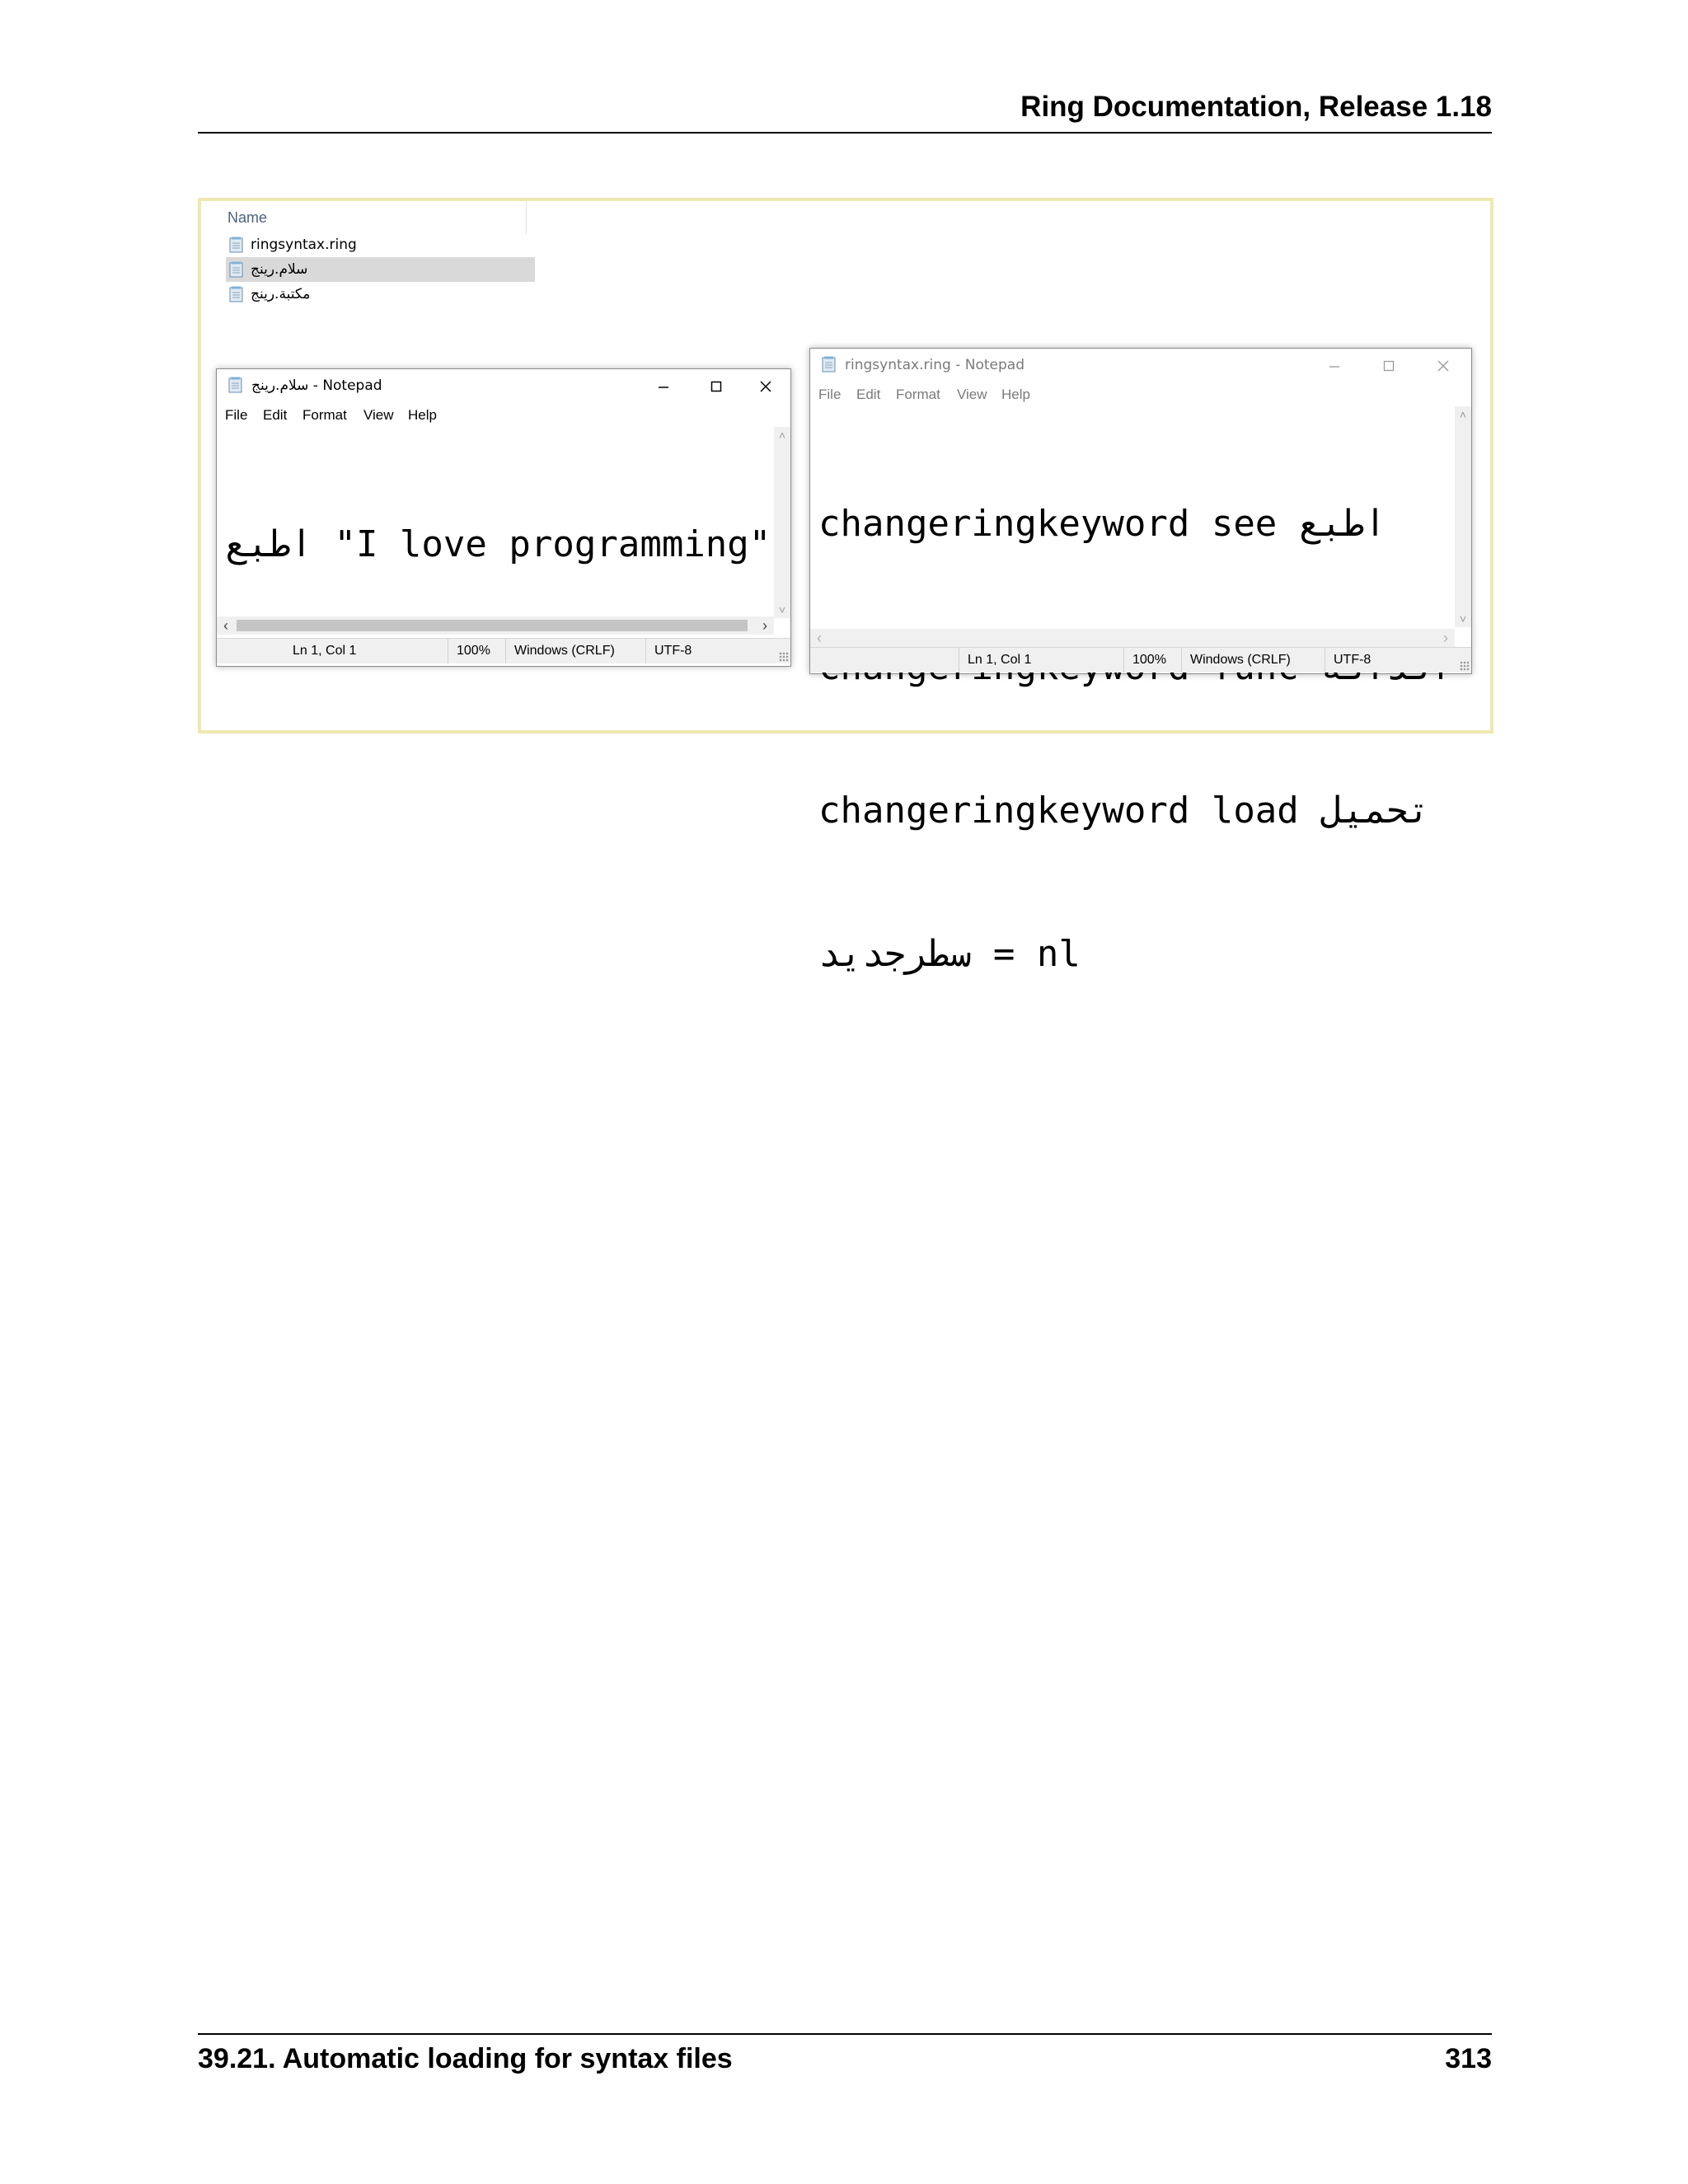  What do you see at coordinates (247, 218) in the screenshot?
I see `column-header-name: Name` at bounding box center [247, 218].